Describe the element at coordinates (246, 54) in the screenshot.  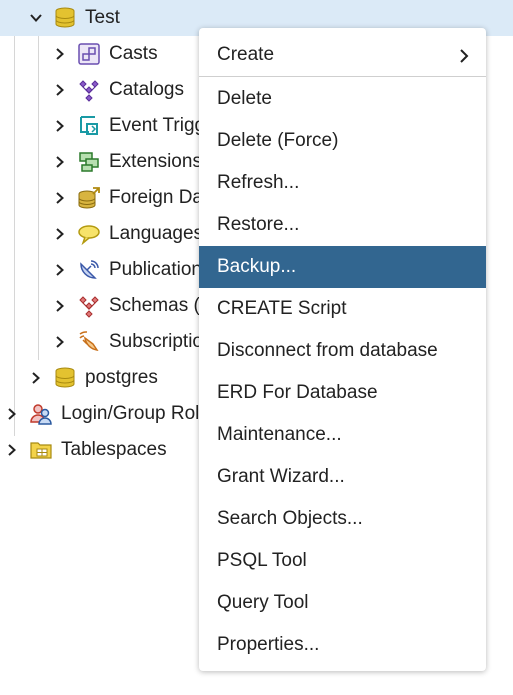
I see `menu-item-label: Create` at that location.